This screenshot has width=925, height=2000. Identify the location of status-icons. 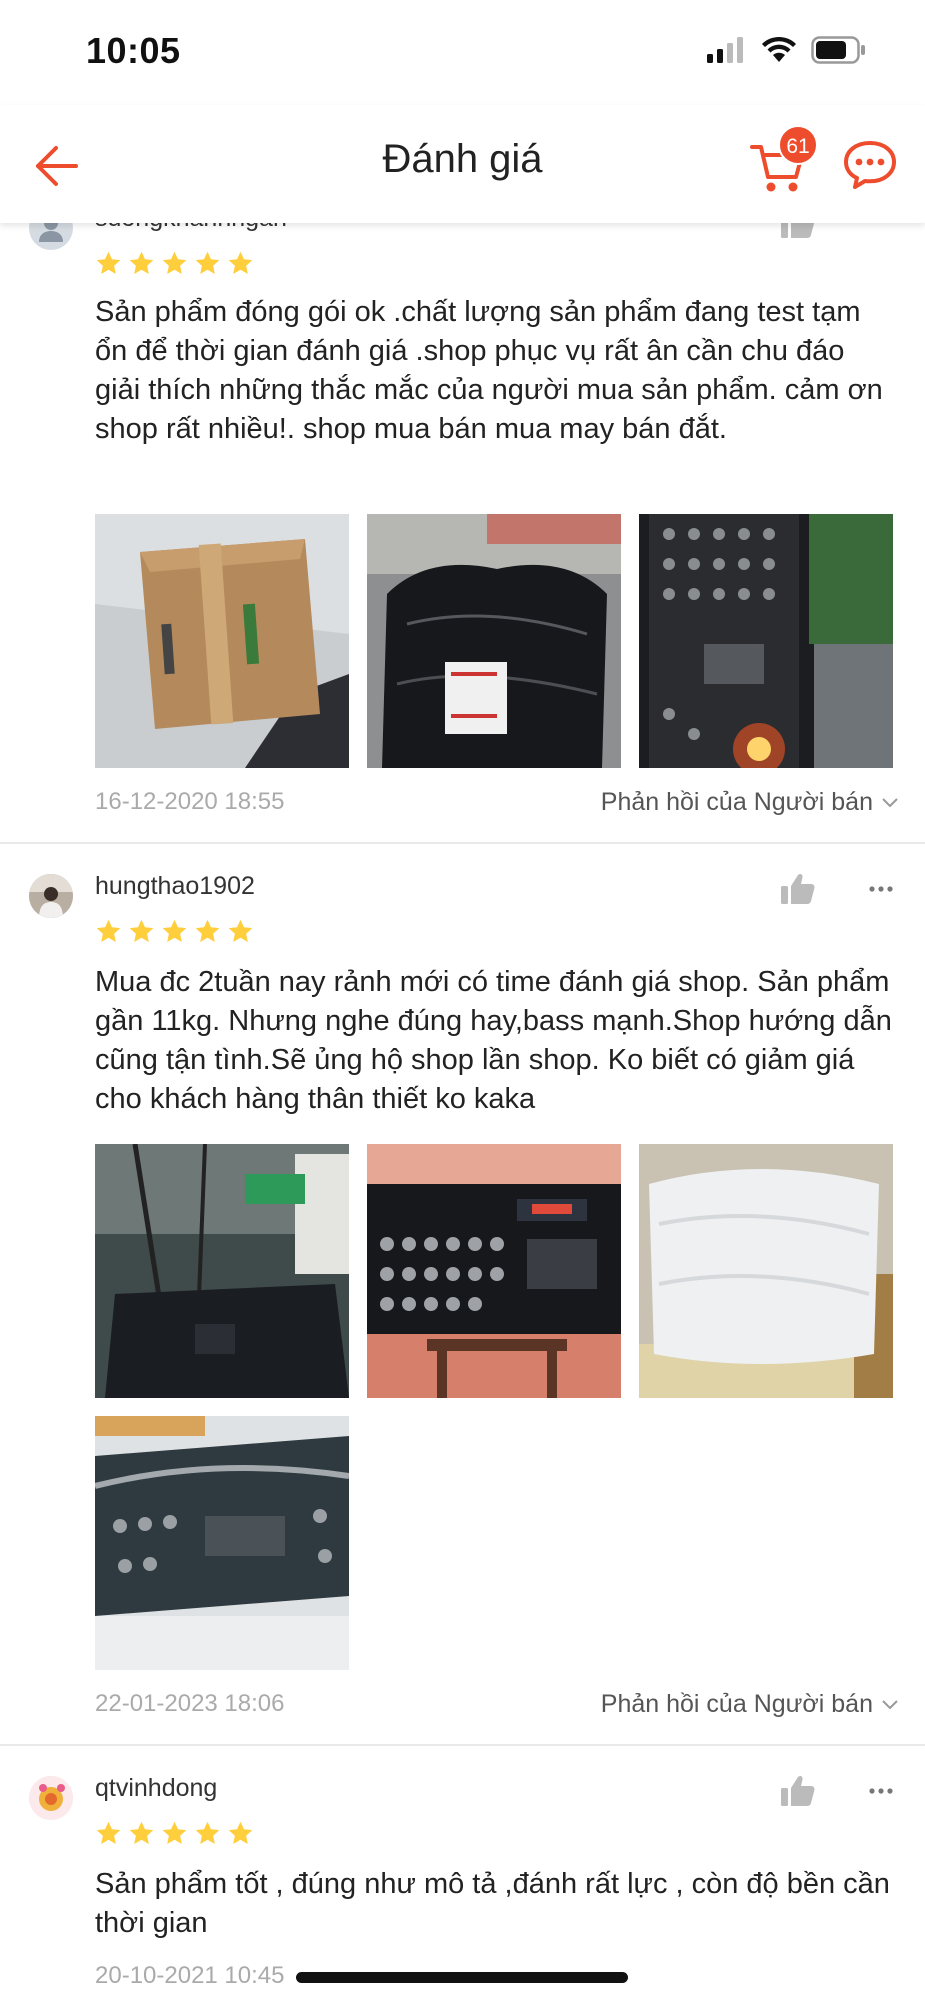
(787, 50).